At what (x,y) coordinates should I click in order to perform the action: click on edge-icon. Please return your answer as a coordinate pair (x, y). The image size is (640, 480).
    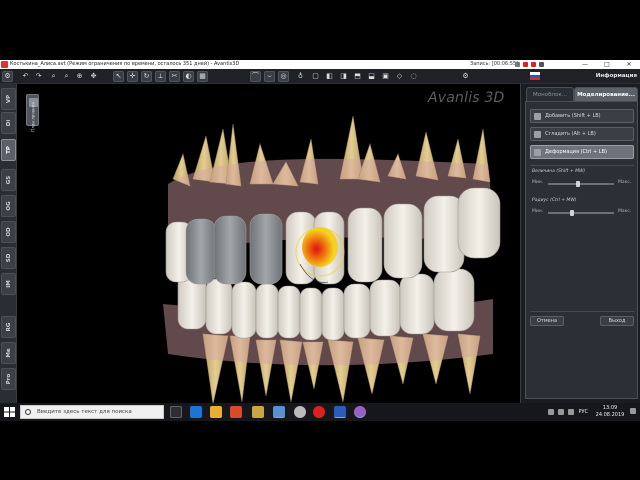
    Looking at the image, I should click on (196, 412).